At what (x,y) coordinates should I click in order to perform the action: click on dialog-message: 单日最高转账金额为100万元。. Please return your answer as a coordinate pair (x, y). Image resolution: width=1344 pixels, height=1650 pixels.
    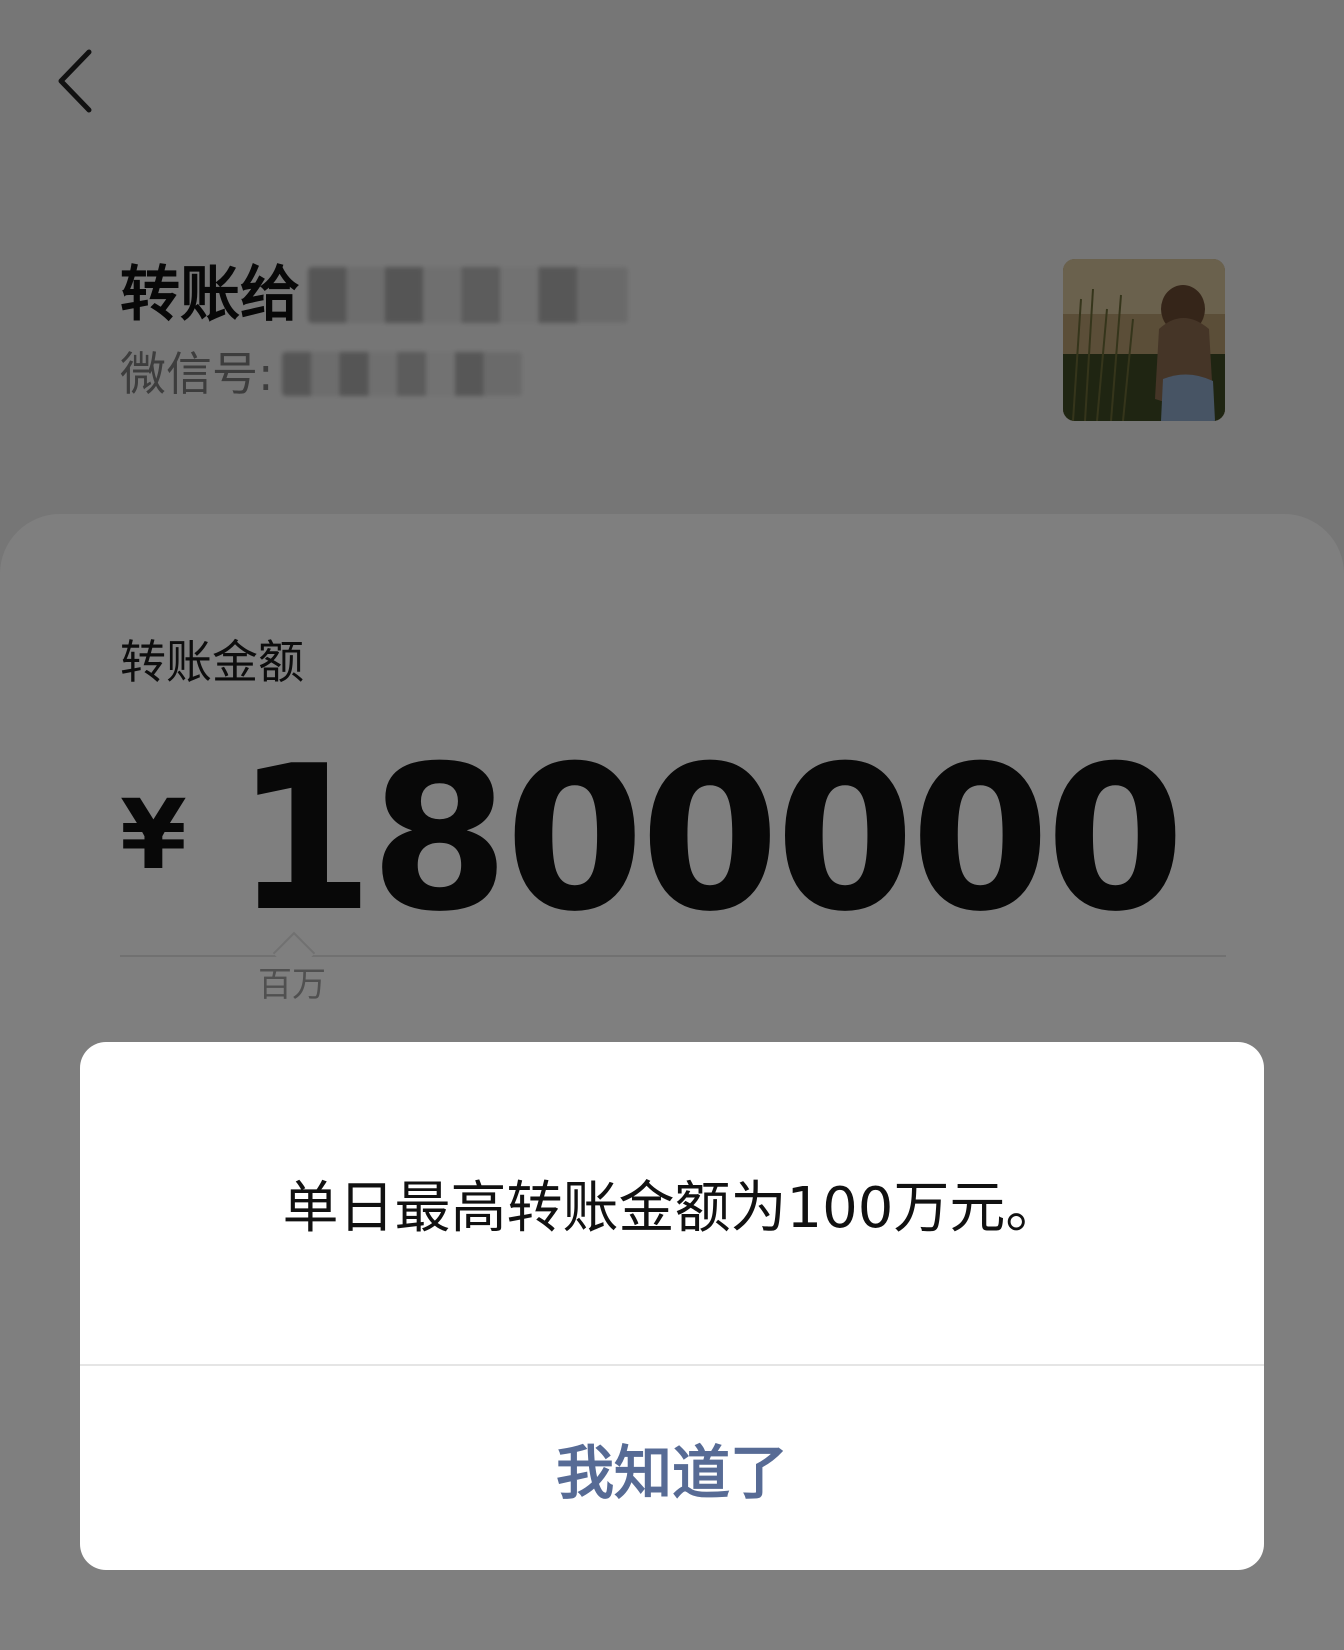
    Looking at the image, I should click on (672, 1208).